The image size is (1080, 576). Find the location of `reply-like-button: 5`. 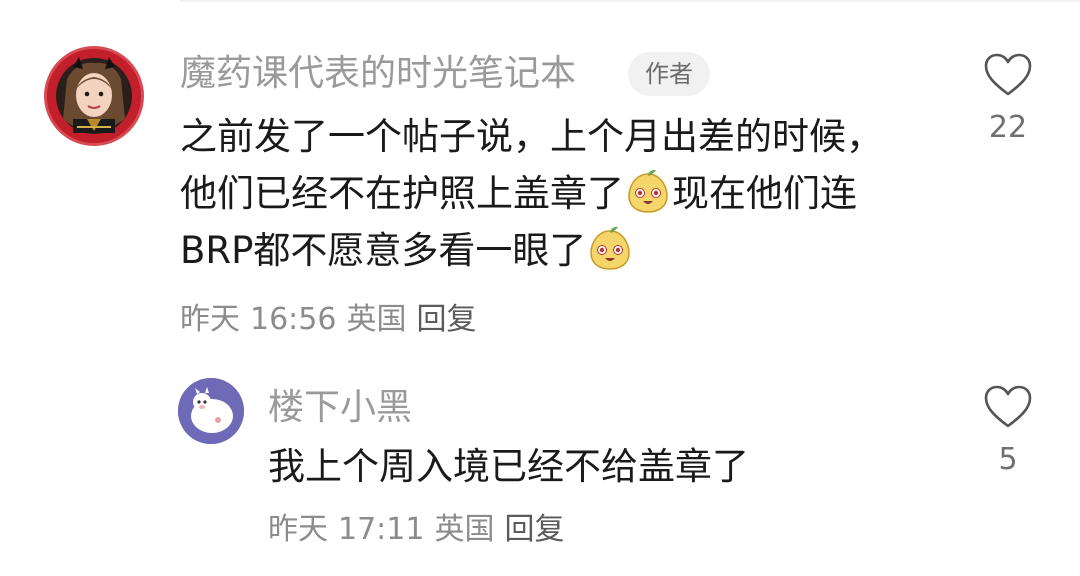

reply-like-button: 5 is located at coordinates (1008, 432).